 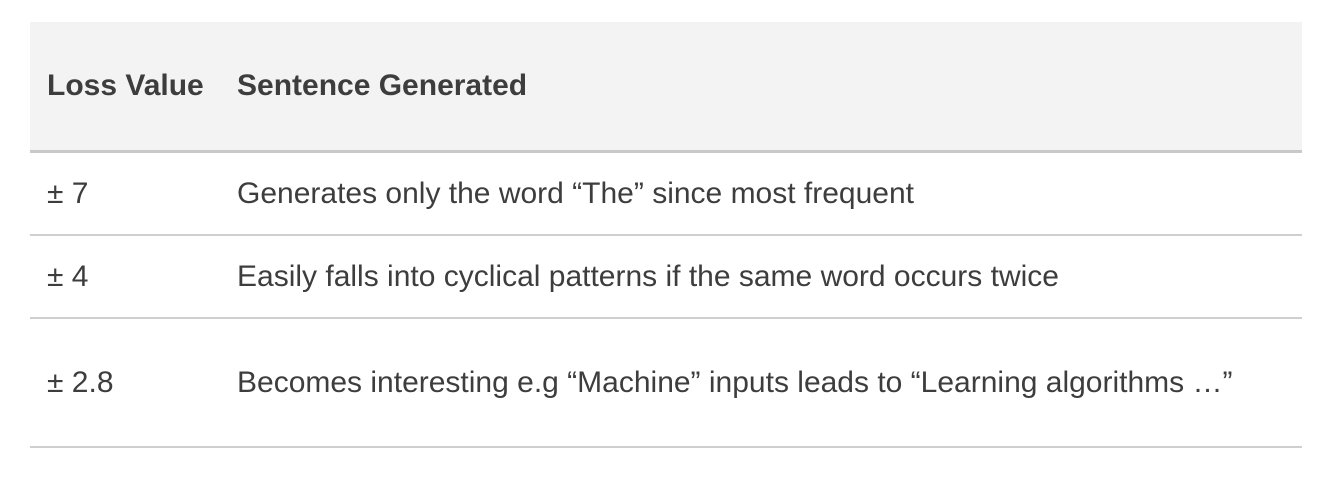 What do you see at coordinates (133, 277) in the screenshot?
I see `loss-value-cell: ± 4` at bounding box center [133, 277].